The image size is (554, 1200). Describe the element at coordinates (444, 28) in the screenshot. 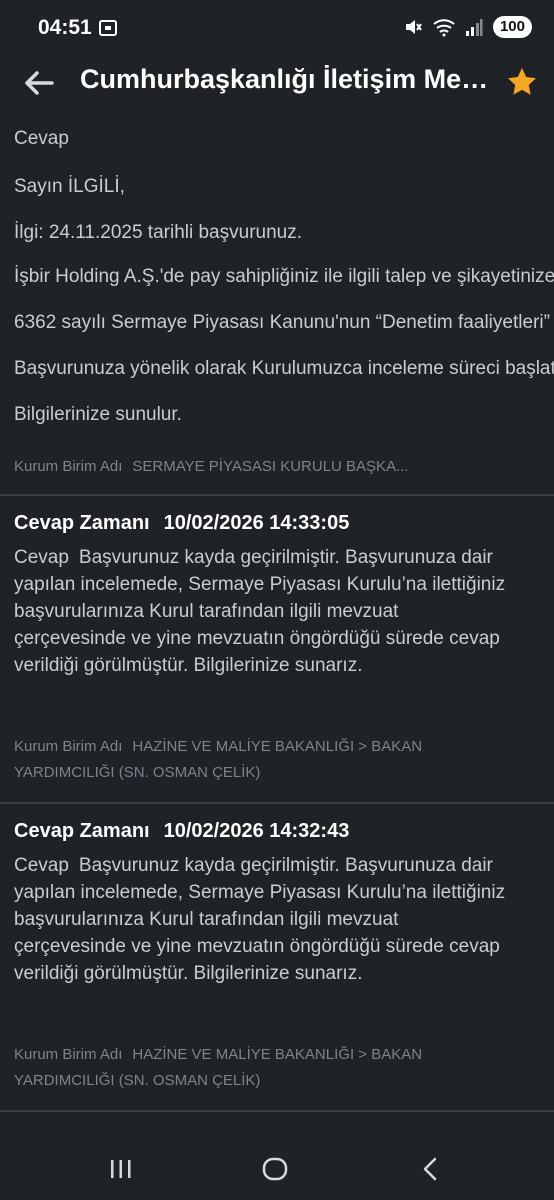

I see `wifi-icon` at that location.